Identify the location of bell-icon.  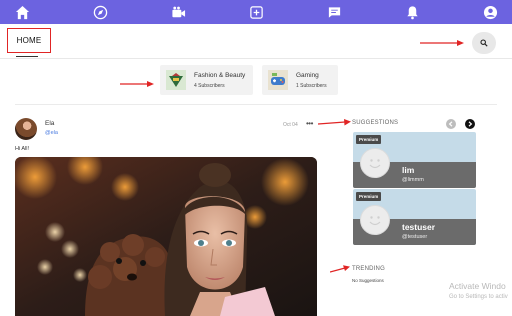
(412, 12).